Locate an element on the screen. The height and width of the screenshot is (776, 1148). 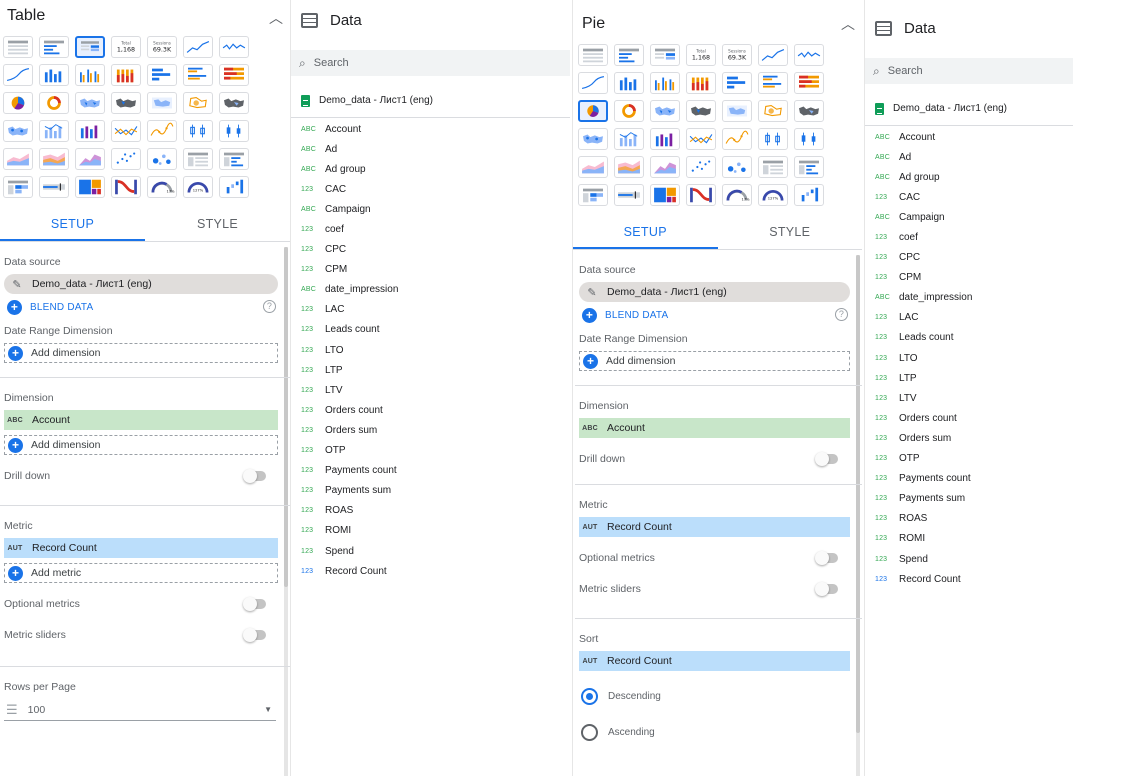
gauge-chart-icon: 17% is located at coordinates (162, 187).